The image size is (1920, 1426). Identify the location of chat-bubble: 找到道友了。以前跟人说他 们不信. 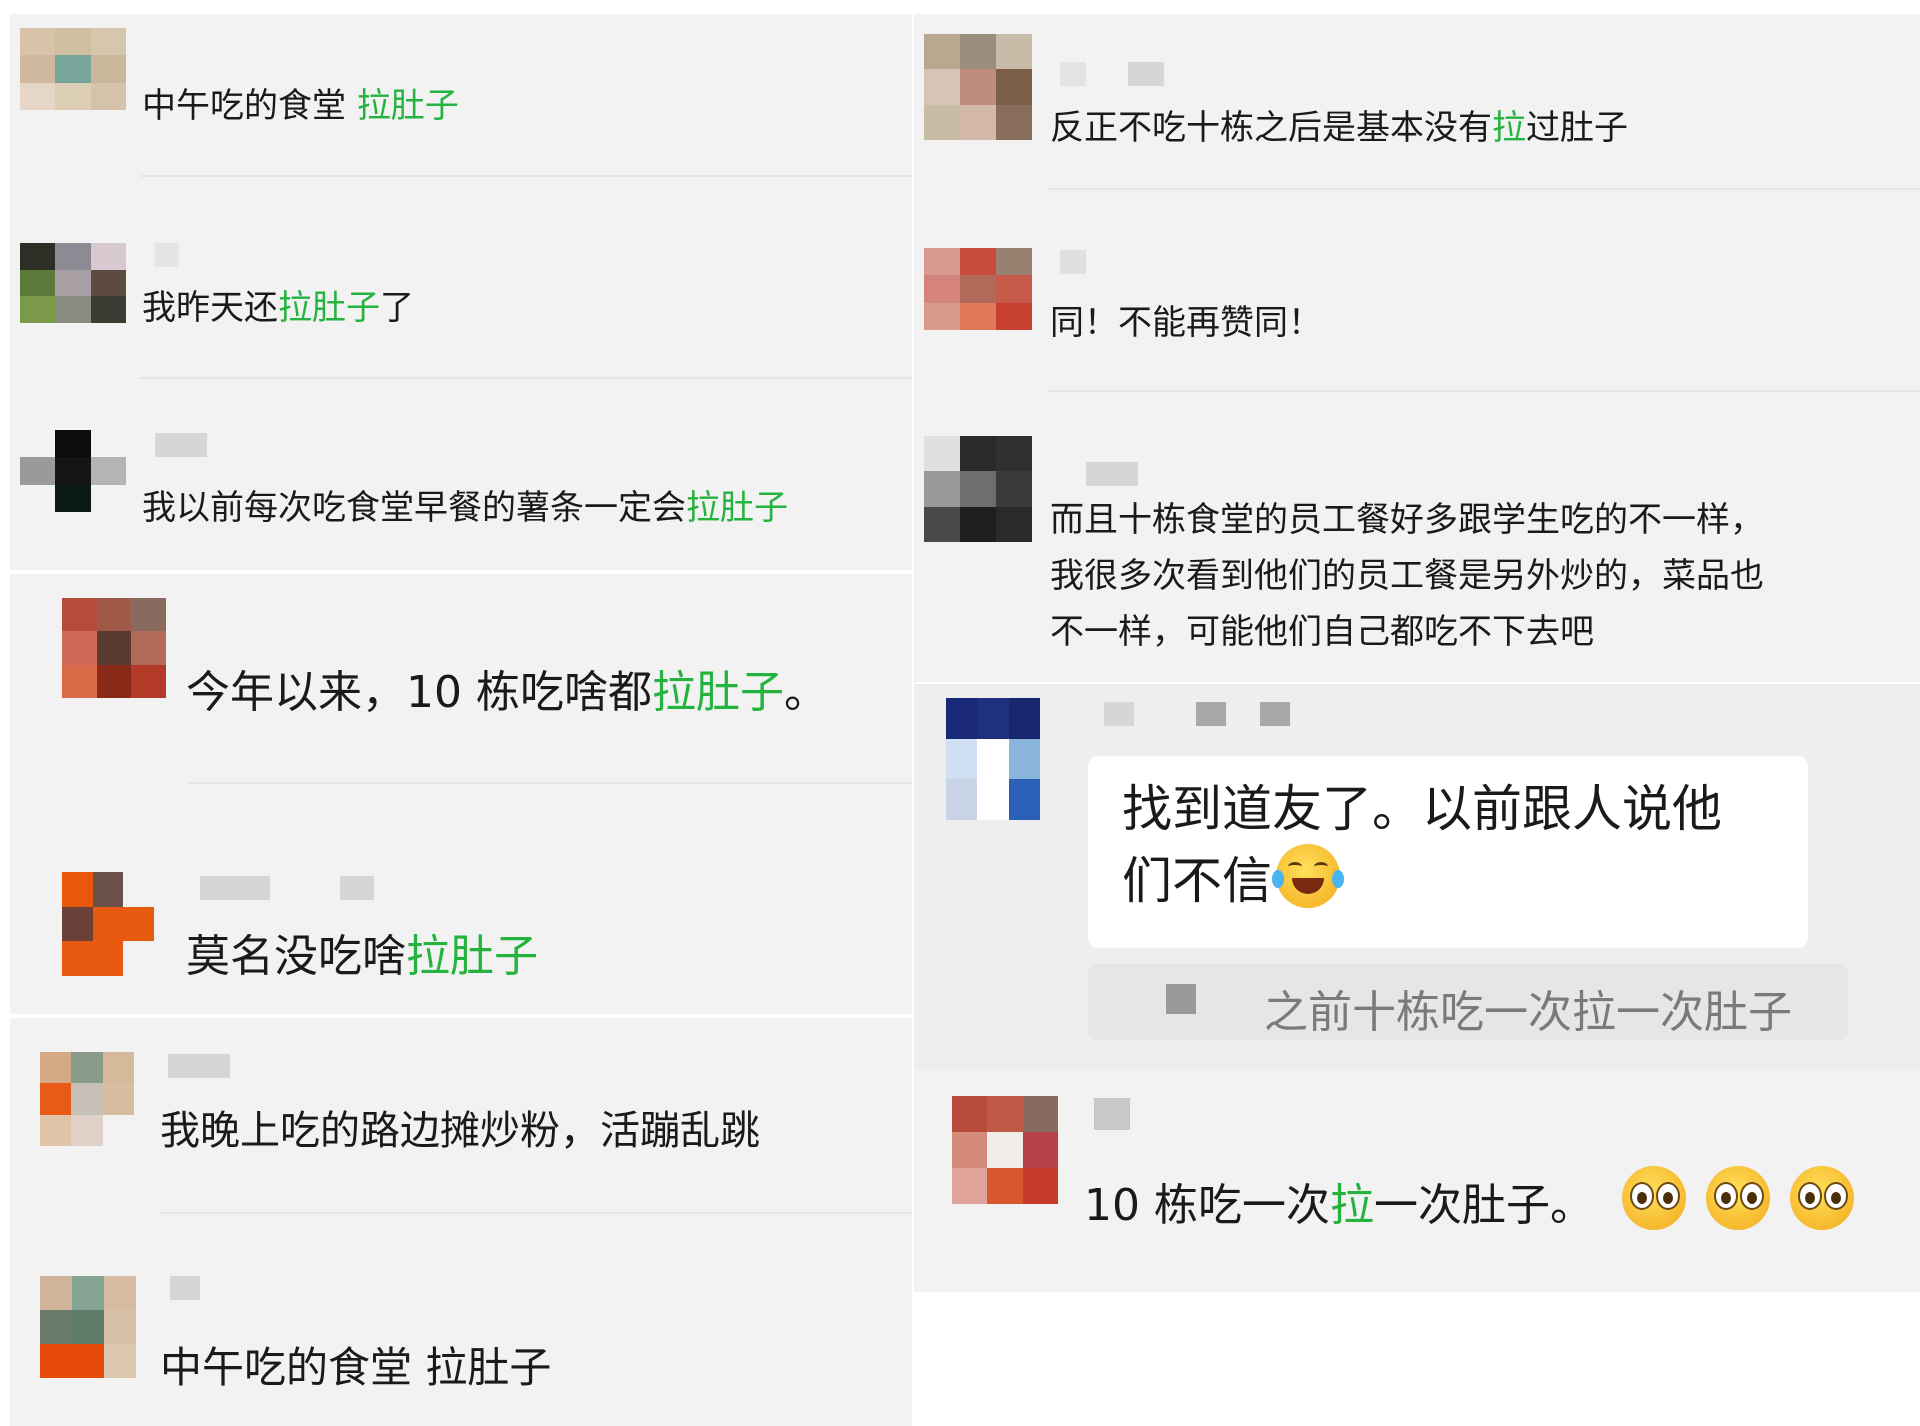
(1448, 852).